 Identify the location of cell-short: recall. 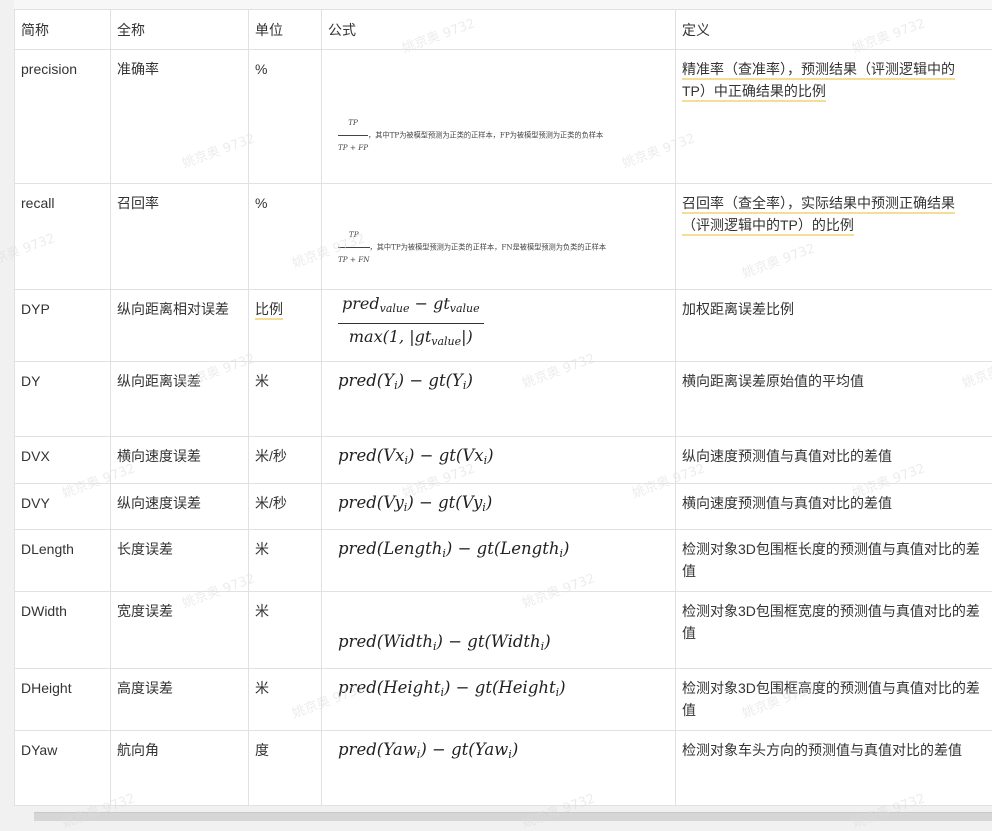
(63, 237).